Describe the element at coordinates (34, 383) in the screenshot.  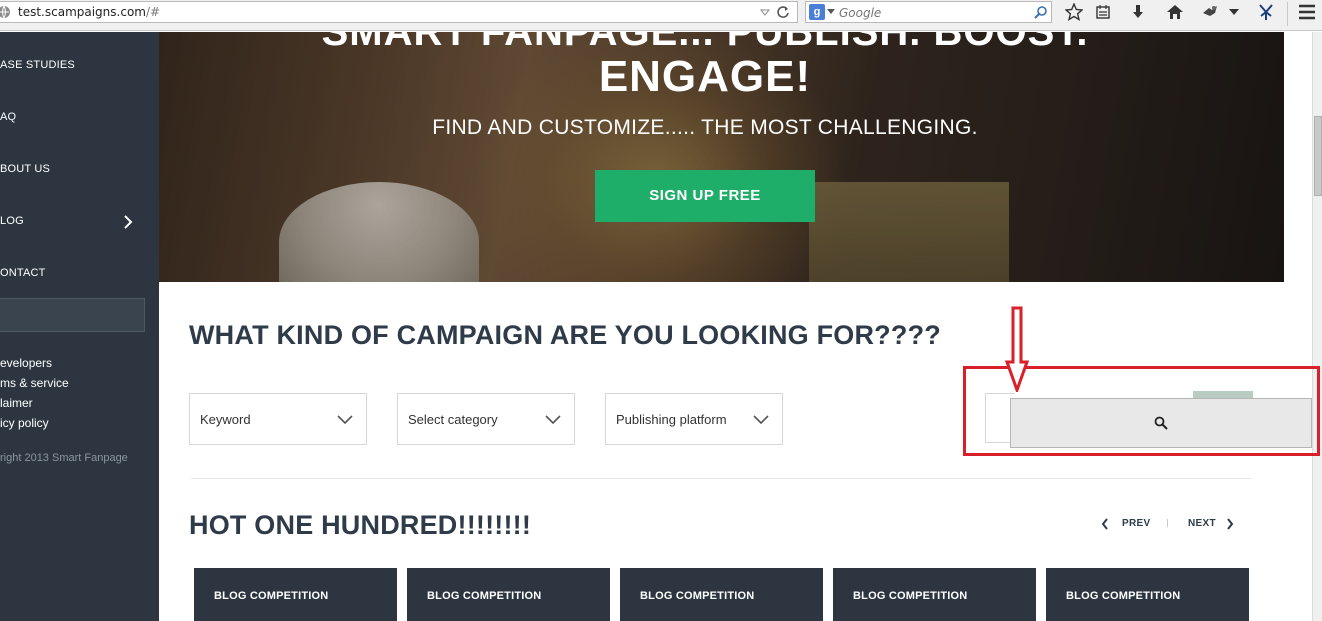
I see `sidebar-link-terms: ms & service` at that location.